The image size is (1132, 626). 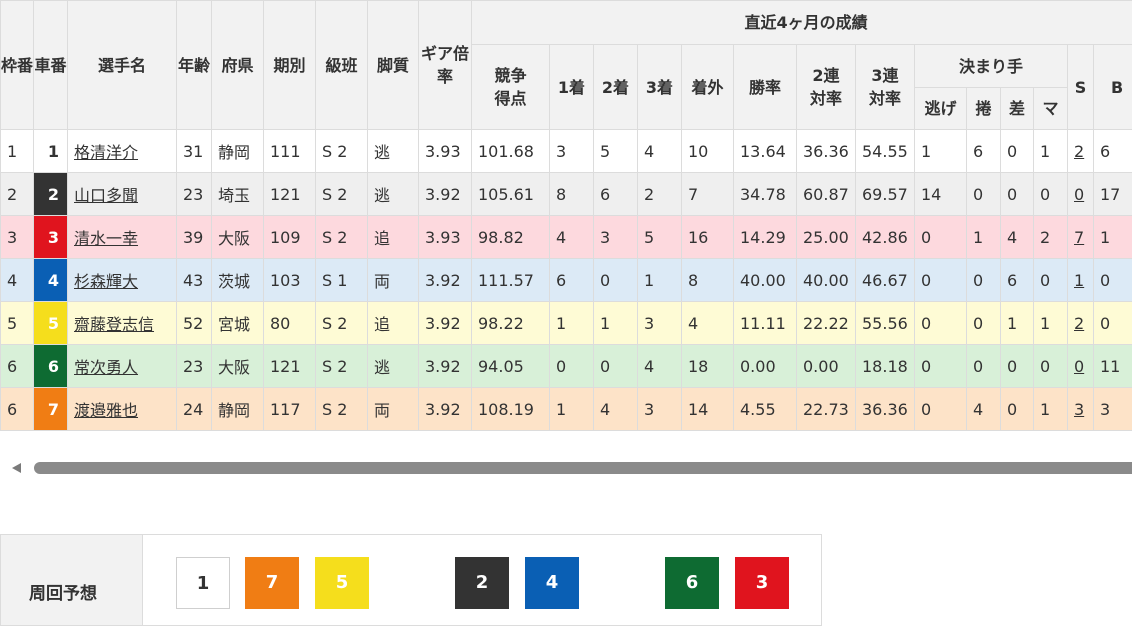 I want to click on sashi-cell: 4, so click(x=1017, y=237).